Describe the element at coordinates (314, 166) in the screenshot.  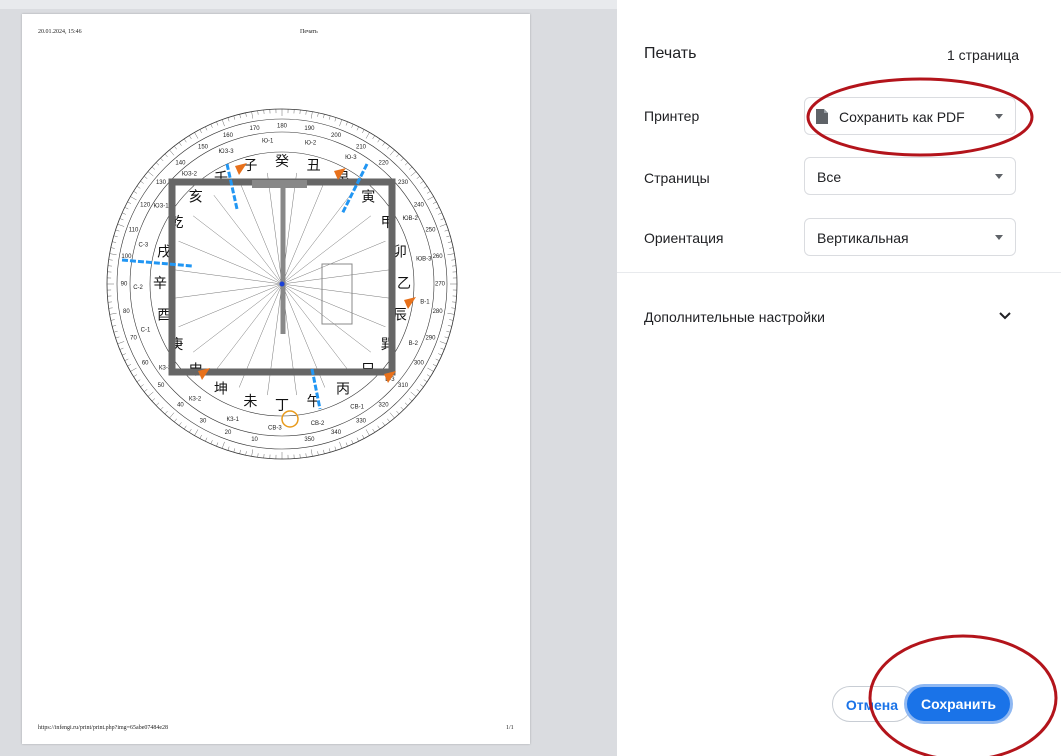
I see `compass-mountain-label: 丑` at that location.